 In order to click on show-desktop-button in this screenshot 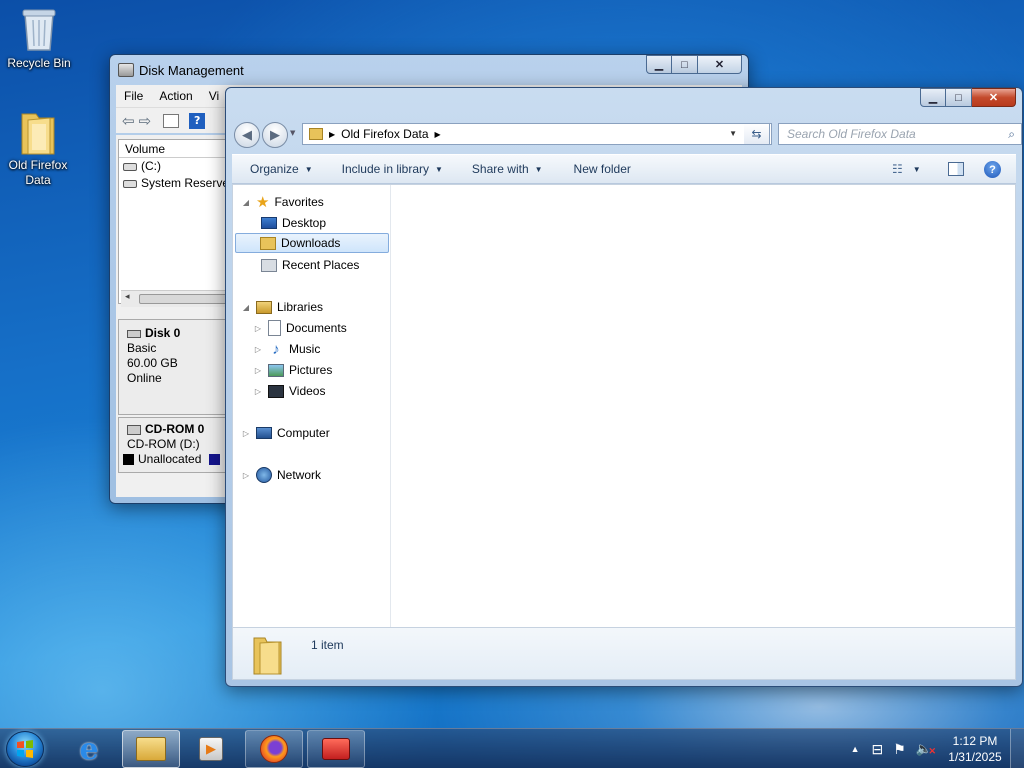, I will do `click(1017, 748)`.